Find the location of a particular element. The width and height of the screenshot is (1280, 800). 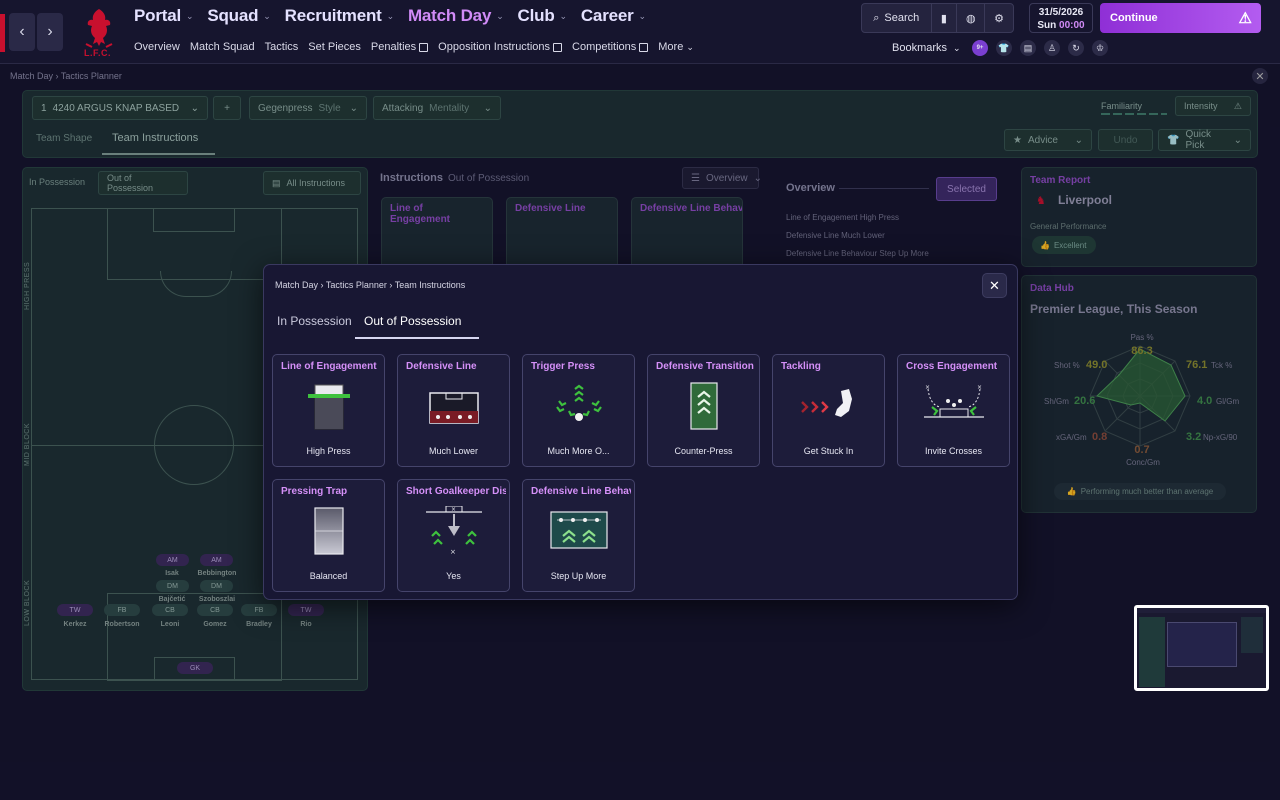

tactic-slot: 1 is located at coordinates (44, 108).